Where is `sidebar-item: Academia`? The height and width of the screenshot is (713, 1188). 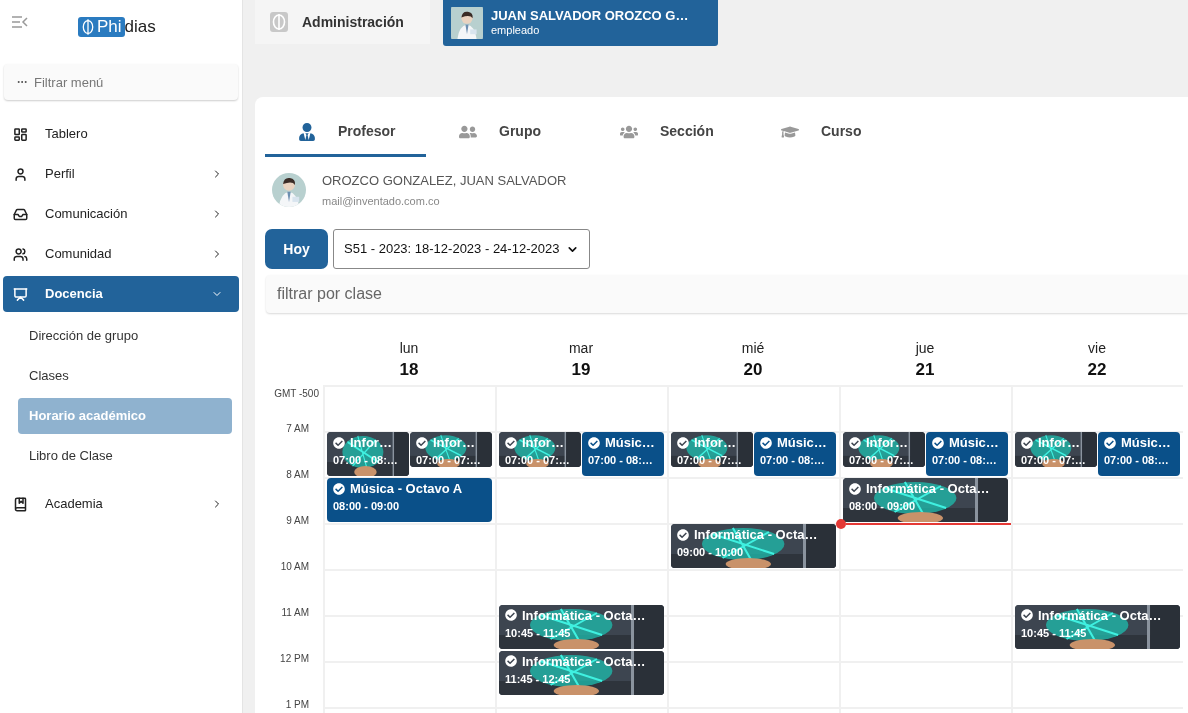
sidebar-item: Academia is located at coordinates (121, 504).